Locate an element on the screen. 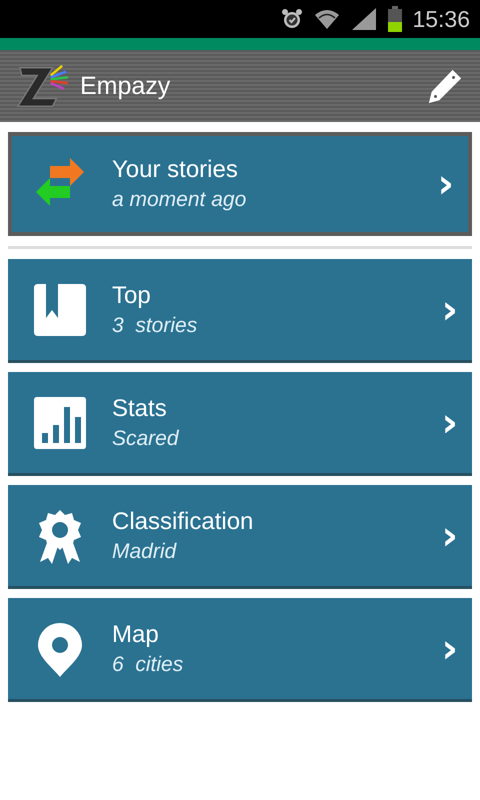  battery-icon is located at coordinates (395, 19).